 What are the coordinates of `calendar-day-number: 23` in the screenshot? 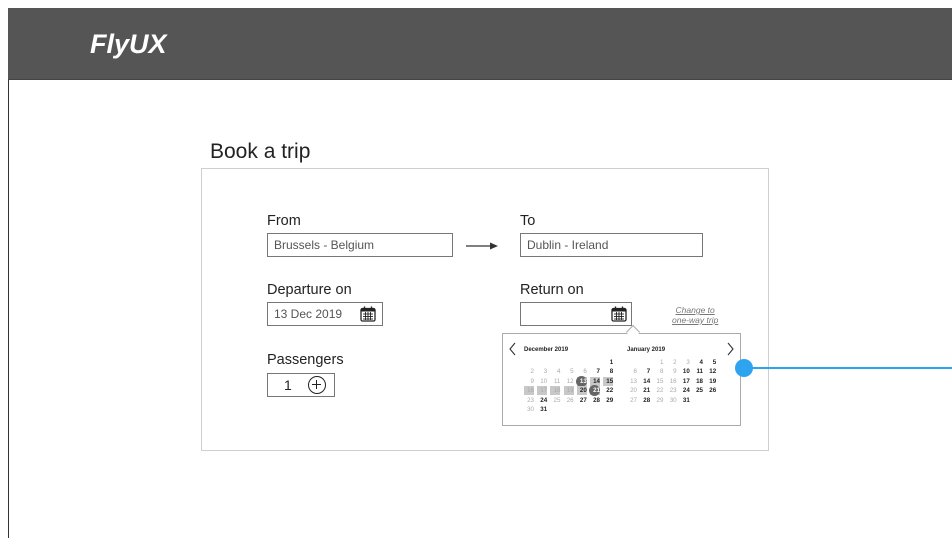 It's located at (530, 400).